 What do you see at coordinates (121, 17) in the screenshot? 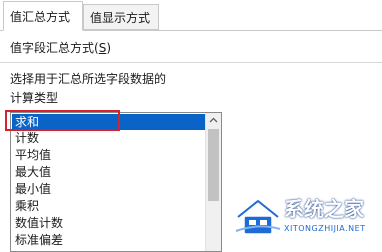
I see `tab-show-values-as: 值显示方式` at bounding box center [121, 17].